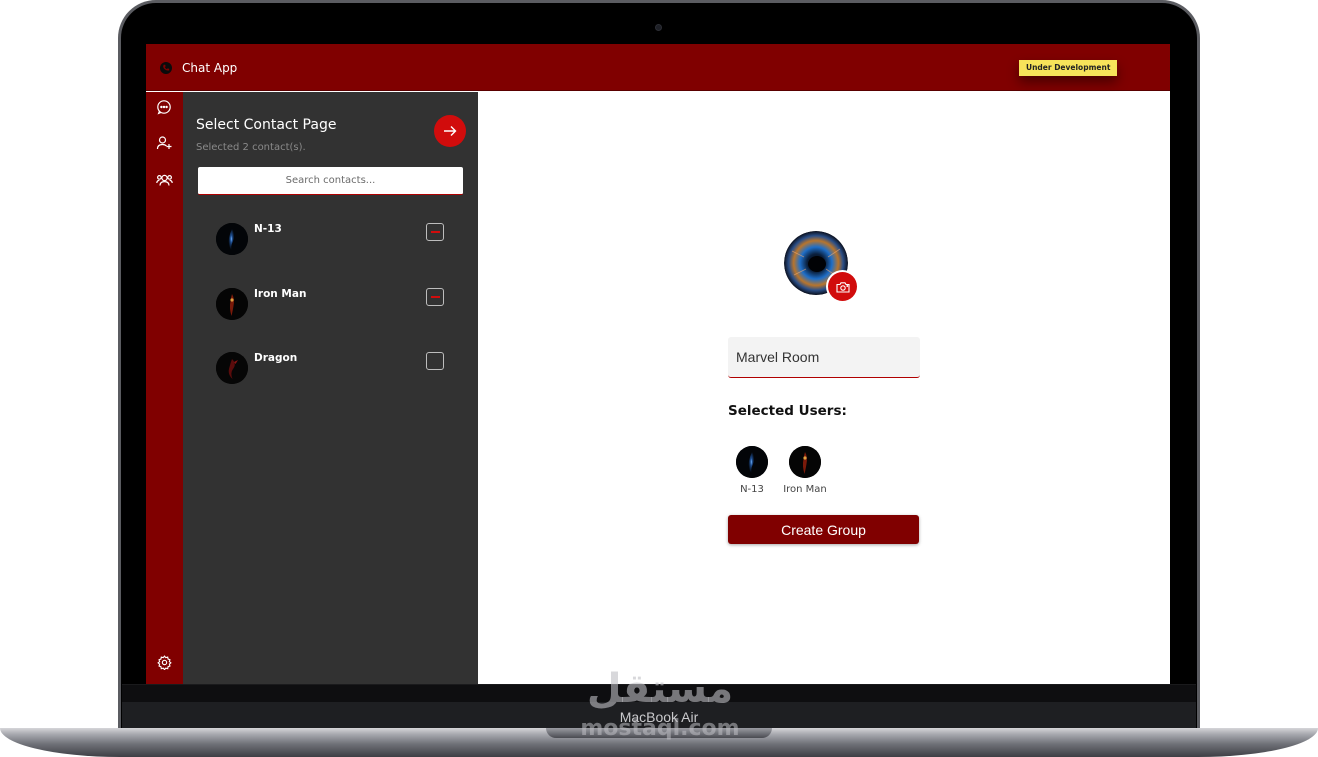  Describe the element at coordinates (824, 357) in the screenshot. I see `group-name-input` at that location.